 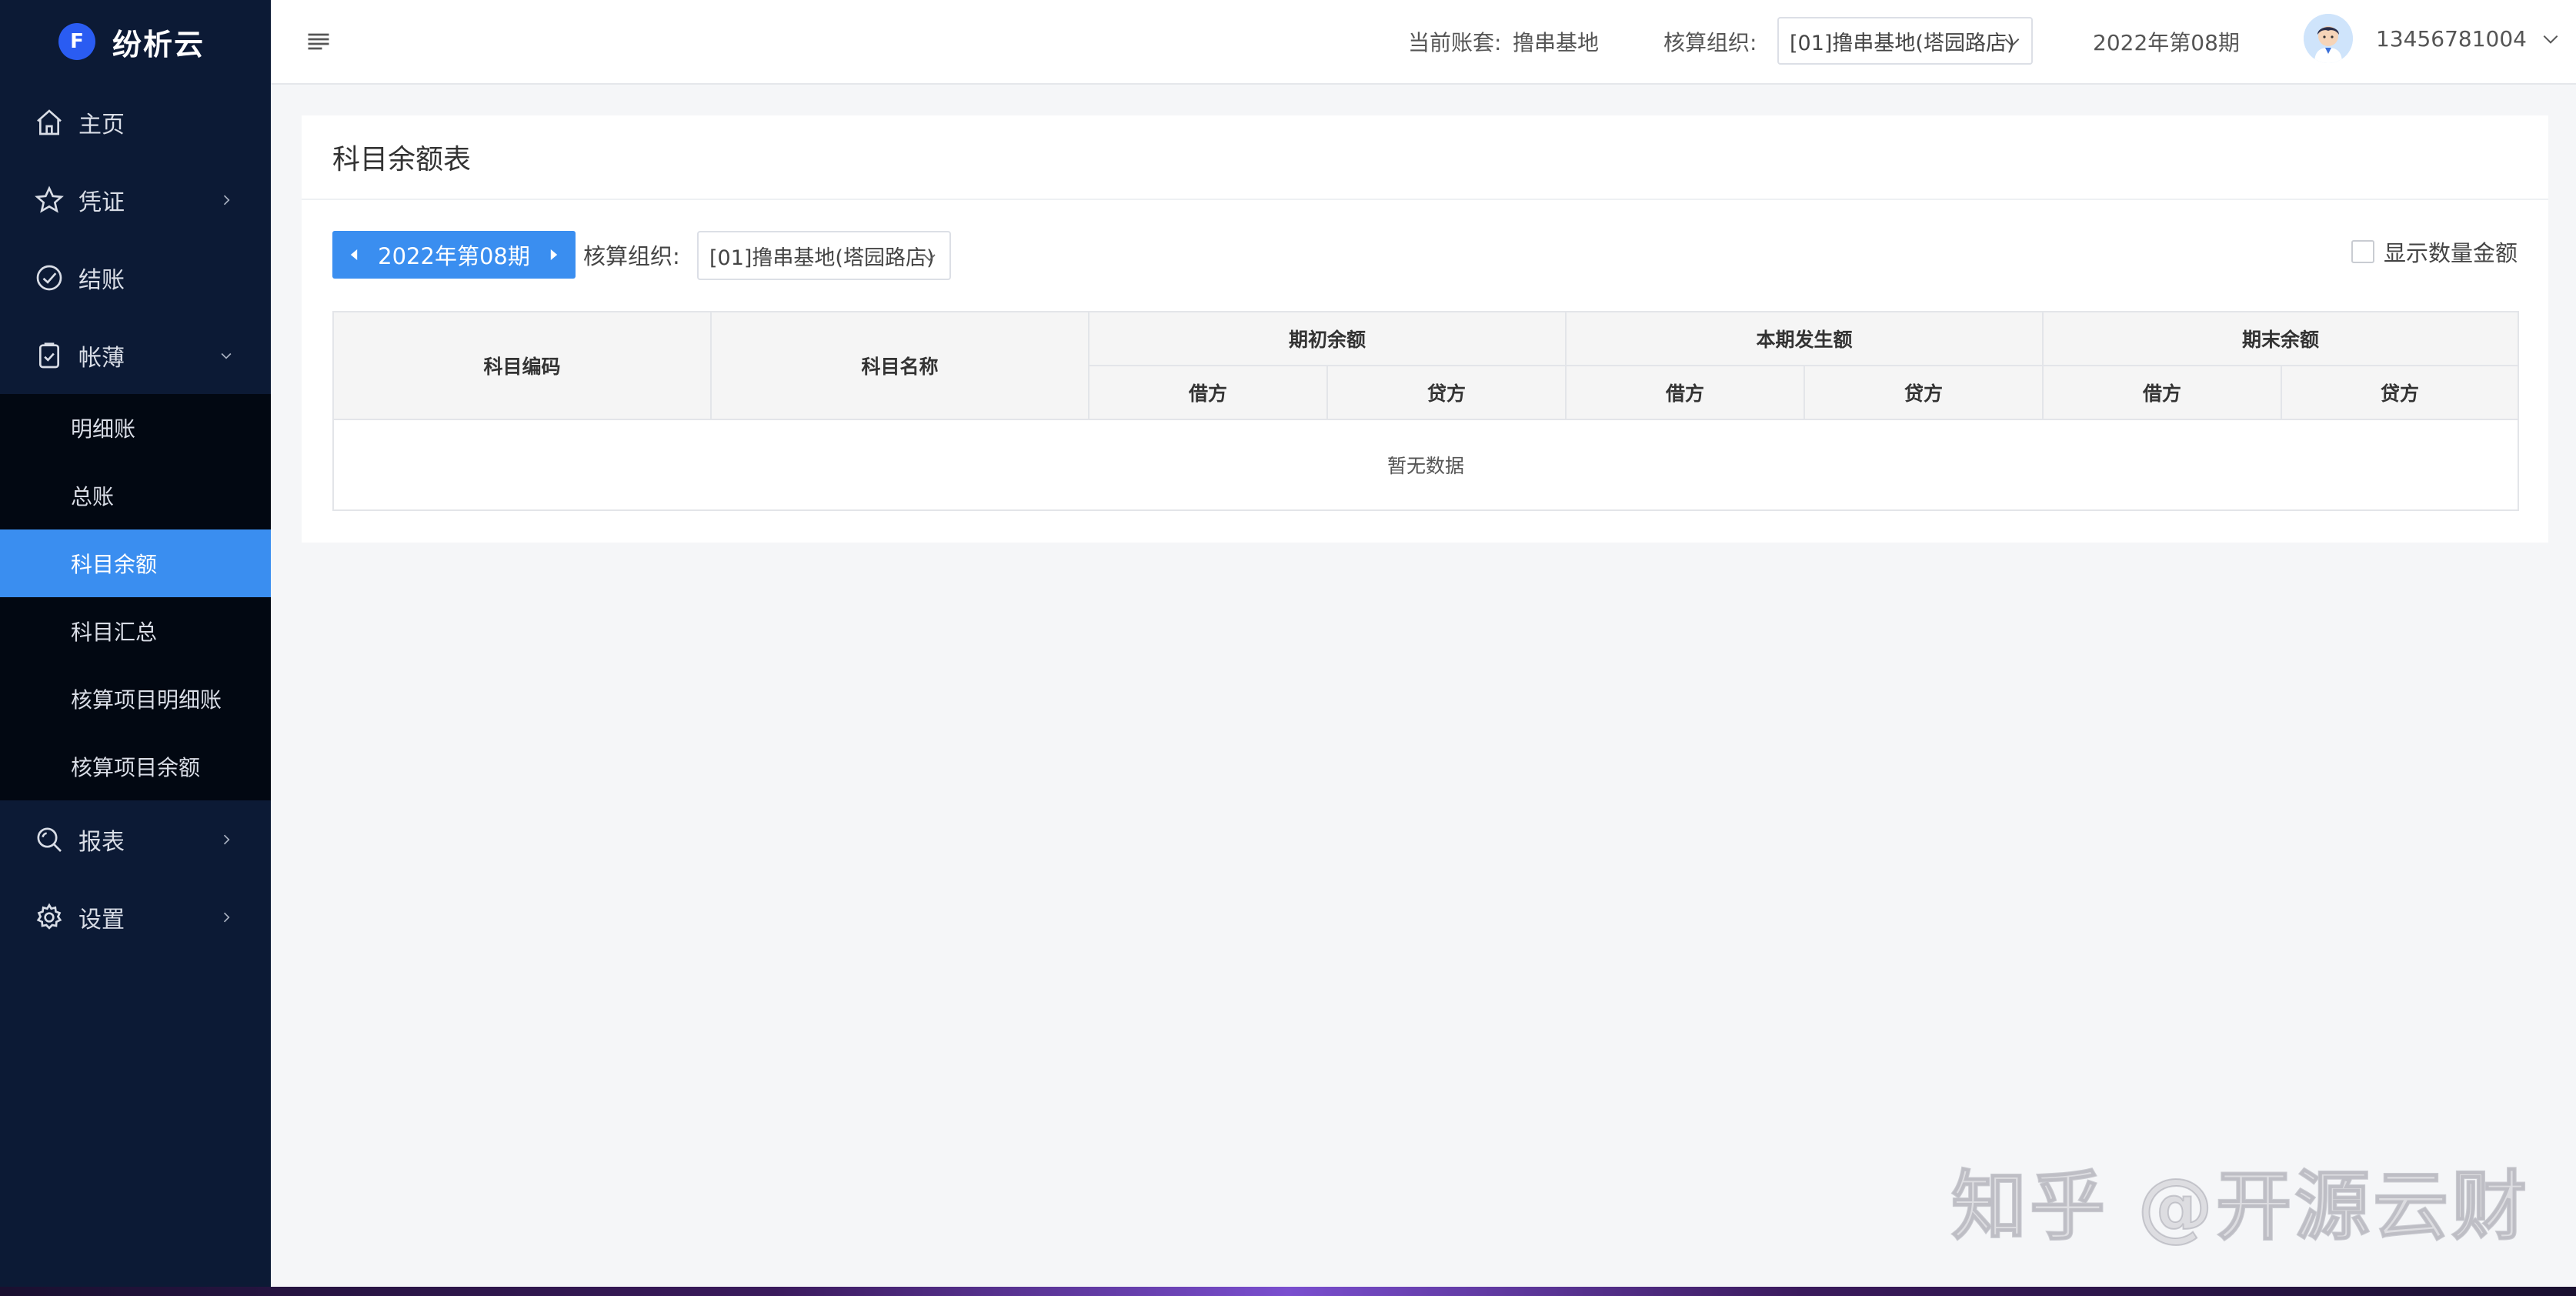 What do you see at coordinates (1455, 42) in the screenshot?
I see `account-label: 当前账套:` at bounding box center [1455, 42].